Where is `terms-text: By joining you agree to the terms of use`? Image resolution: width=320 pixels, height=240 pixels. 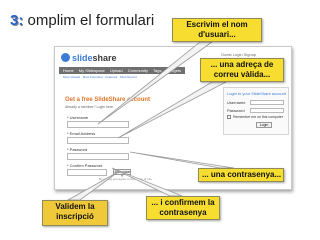 terms-text: By joining you agree to the terms of use is located at coordinates (125, 179).